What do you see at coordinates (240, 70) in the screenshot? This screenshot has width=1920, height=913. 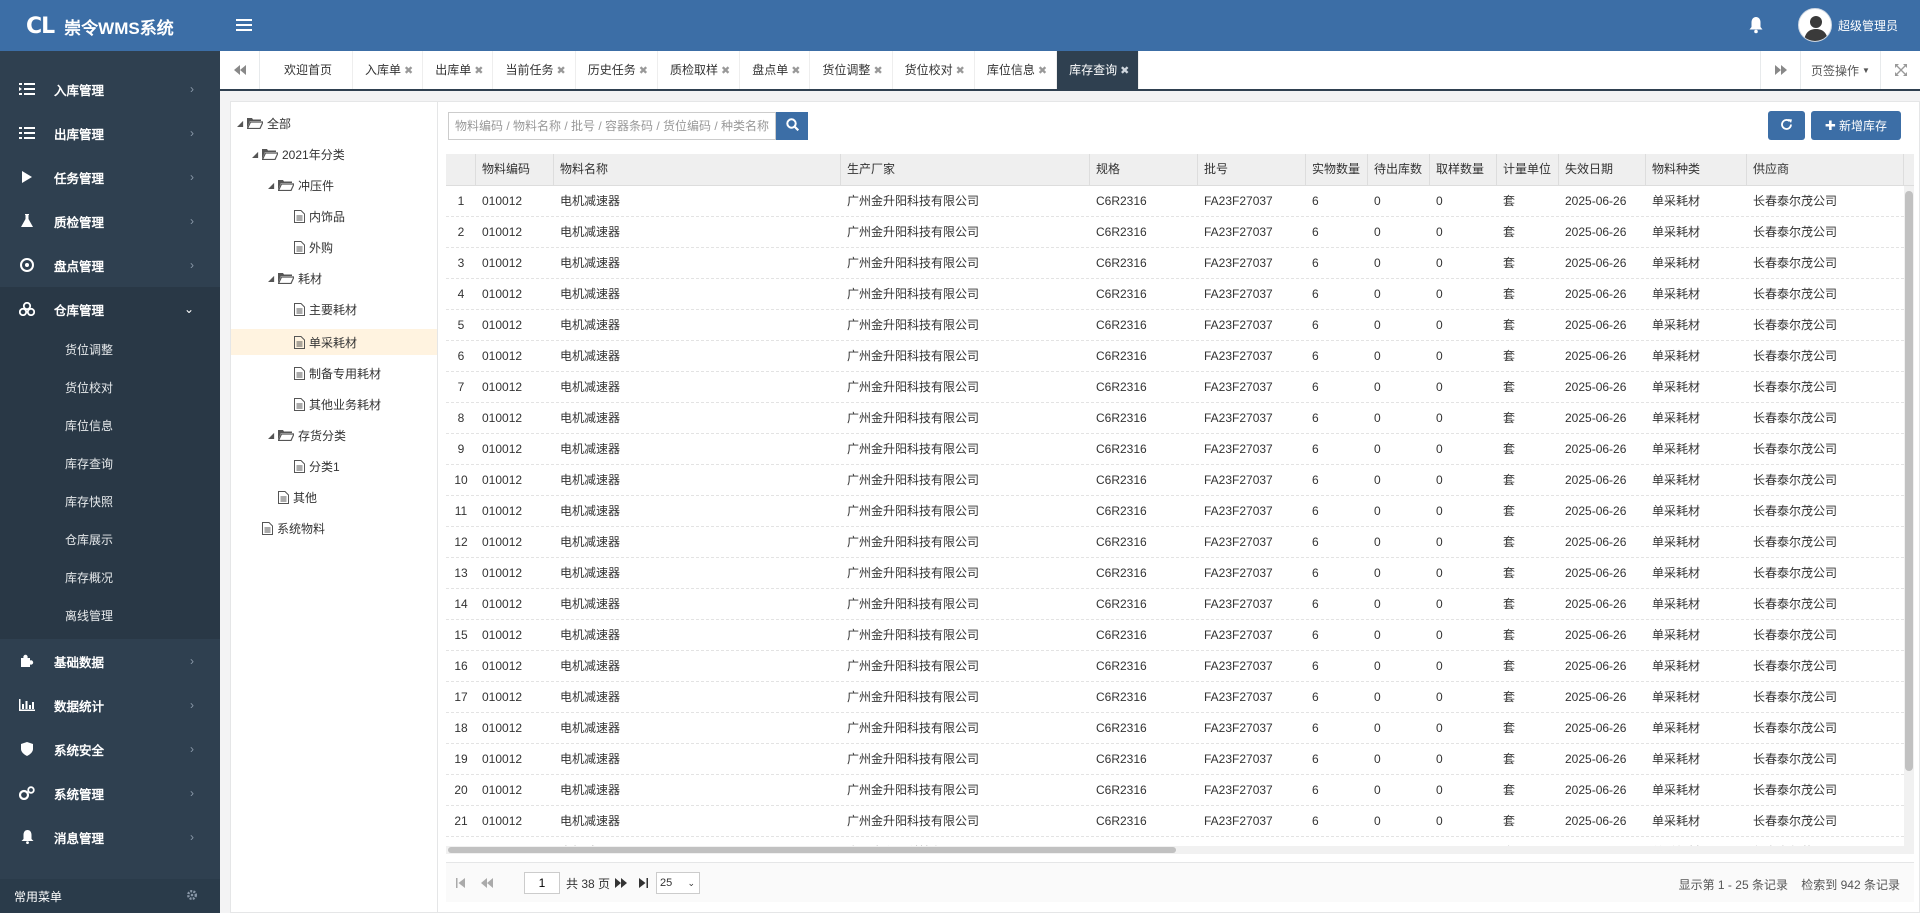 I see `tabs-scroll-left-icon` at bounding box center [240, 70].